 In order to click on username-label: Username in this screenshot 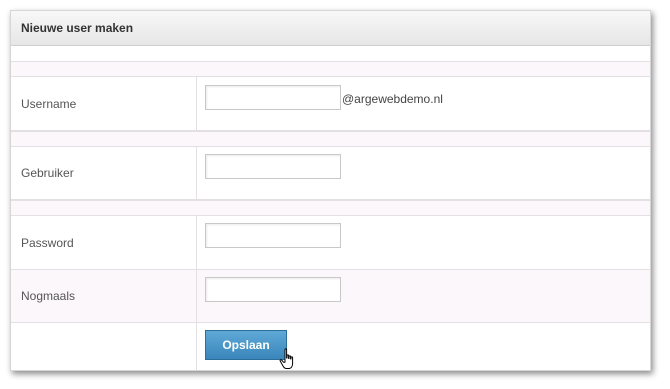, I will do `click(49, 103)`.